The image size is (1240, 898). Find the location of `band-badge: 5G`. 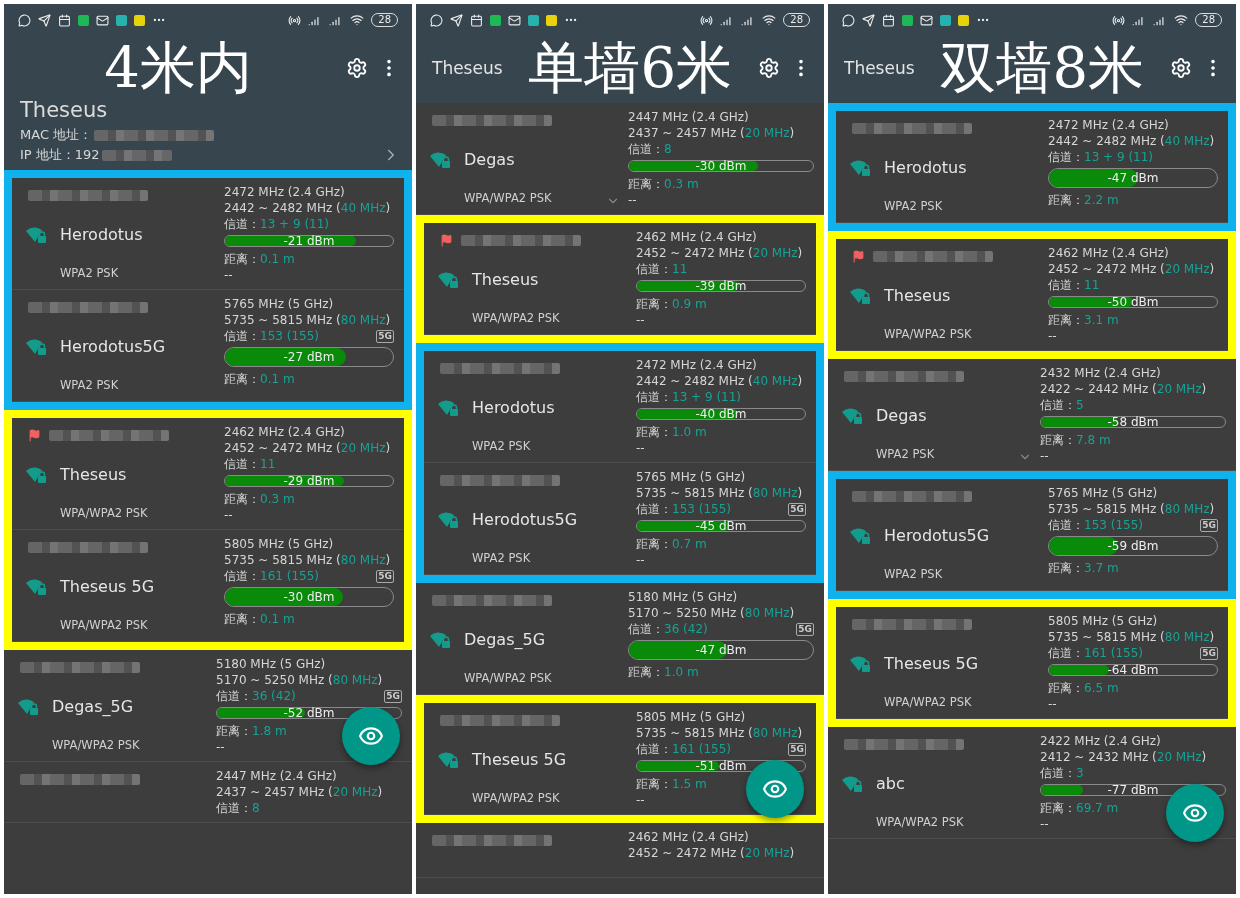

band-badge: 5G is located at coordinates (797, 509).